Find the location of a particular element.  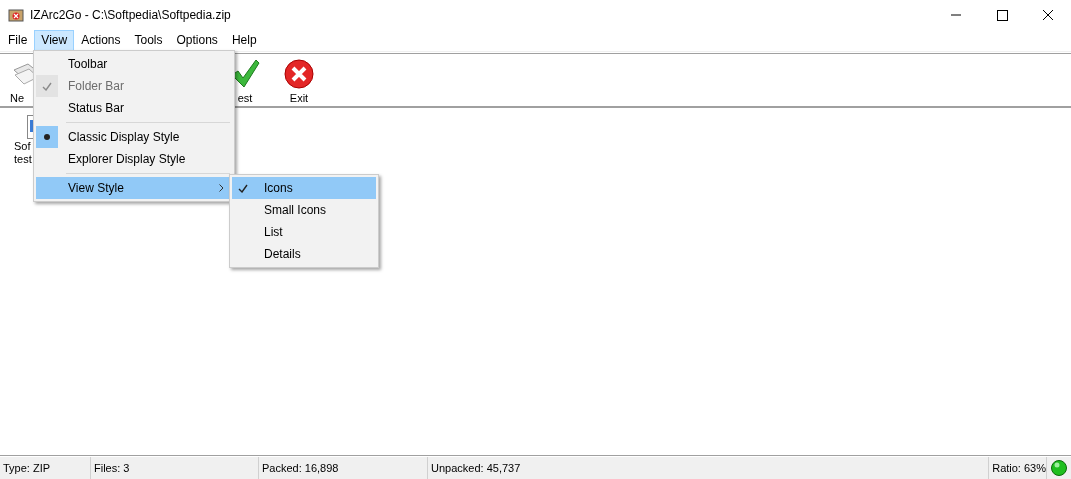

menu-item: Classic Display Style is located at coordinates (134, 137).